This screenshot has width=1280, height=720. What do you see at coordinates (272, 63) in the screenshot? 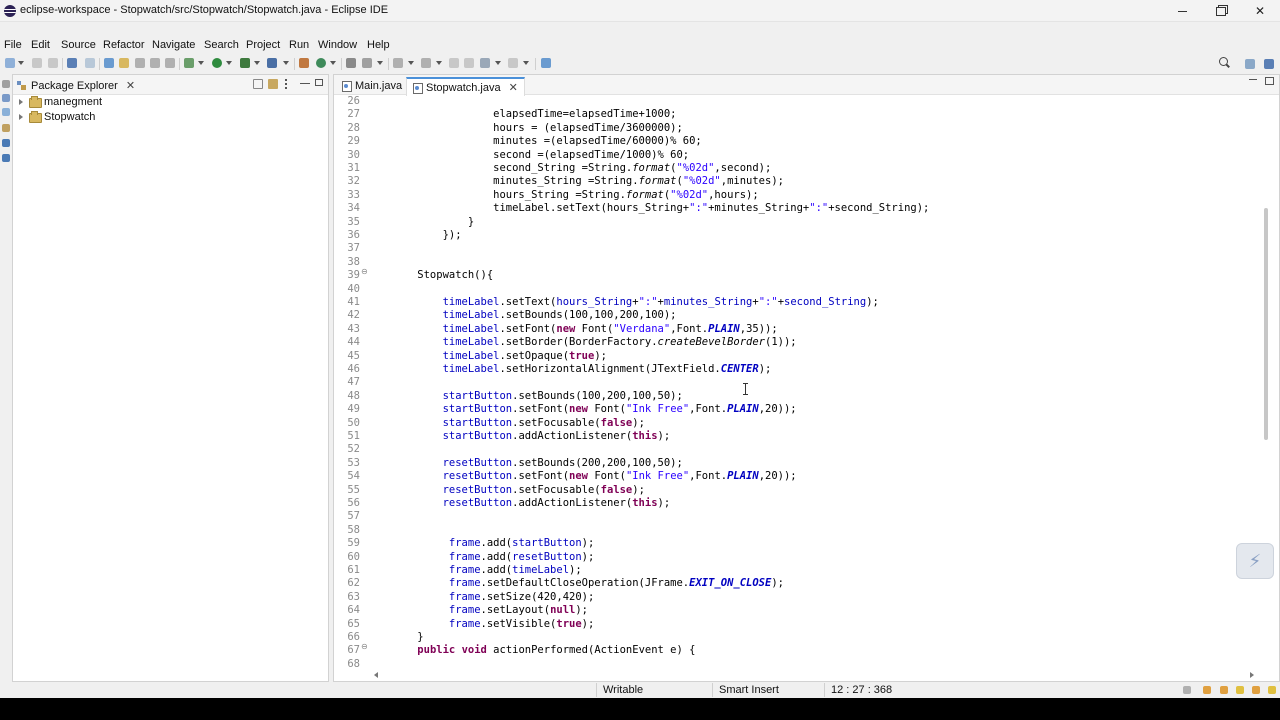
I see `external-tools-icon` at bounding box center [272, 63].